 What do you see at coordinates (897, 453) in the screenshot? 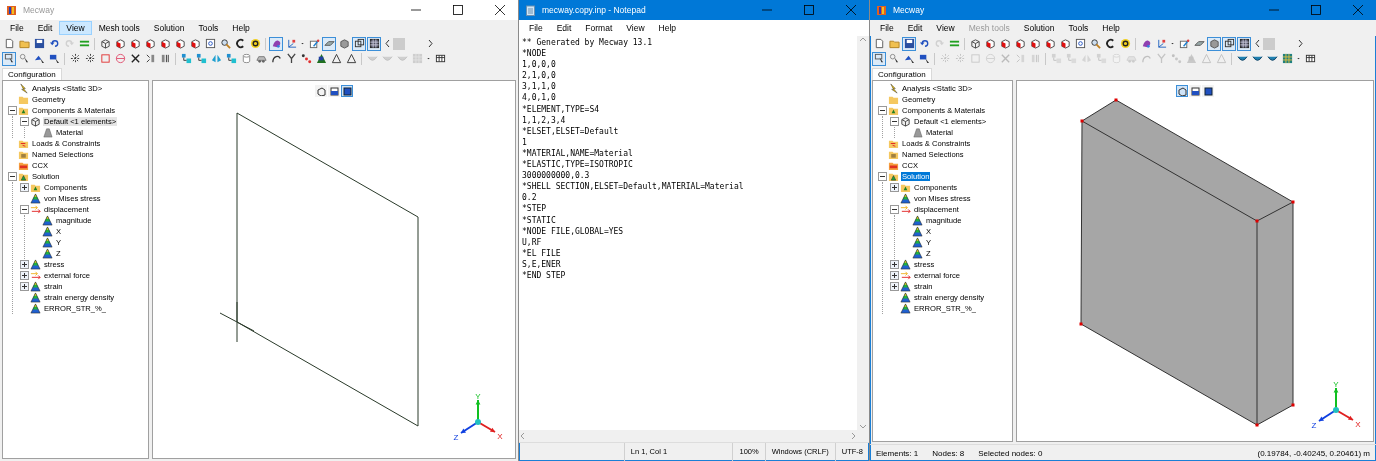
I see `status-text: Elements: 1` at bounding box center [897, 453].